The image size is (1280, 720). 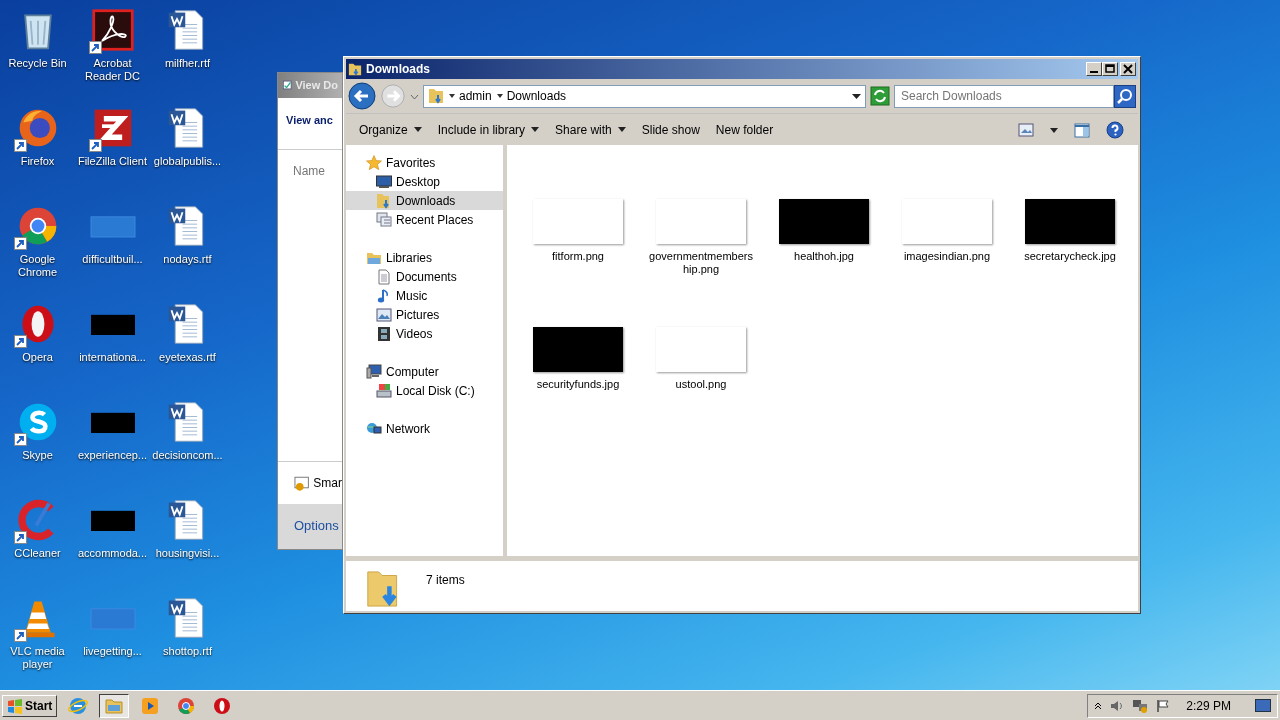 I want to click on toolbar-button: Slide show, so click(x=670, y=129).